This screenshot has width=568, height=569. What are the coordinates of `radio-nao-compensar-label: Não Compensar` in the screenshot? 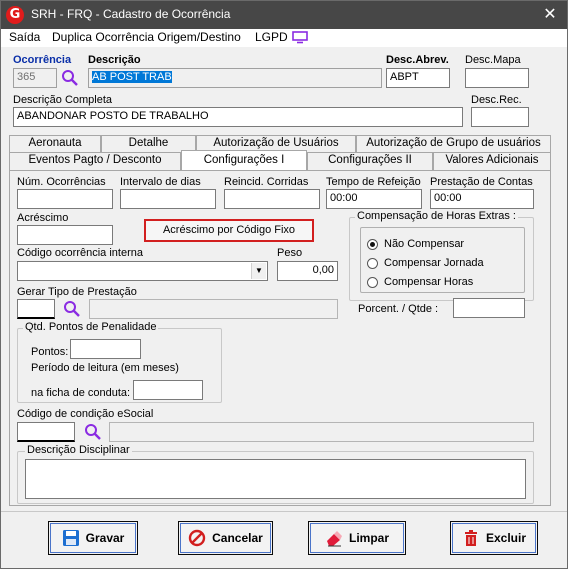 It's located at (424, 244).